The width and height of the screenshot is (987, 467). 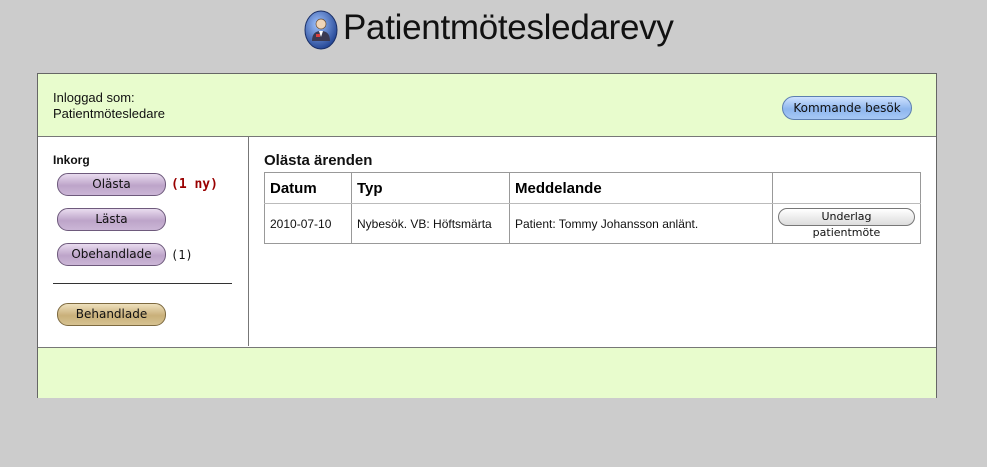 I want to click on column-header-action, so click(x=846, y=188).